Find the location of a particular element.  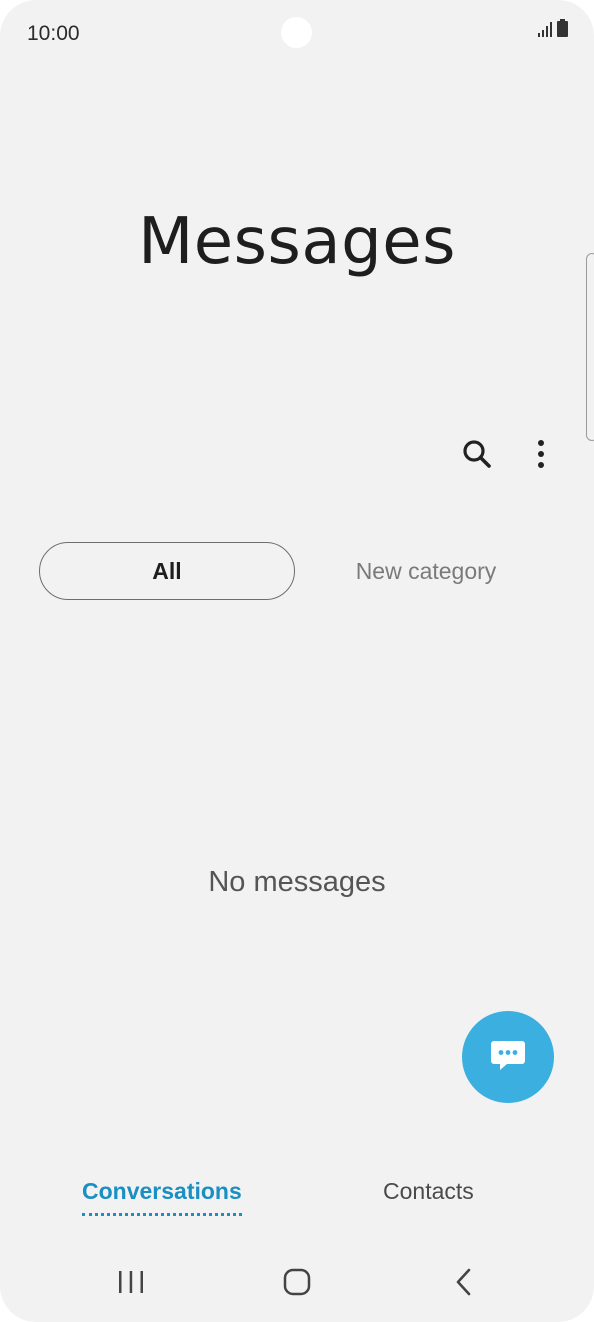

status-icons is located at coordinates (552, 30).